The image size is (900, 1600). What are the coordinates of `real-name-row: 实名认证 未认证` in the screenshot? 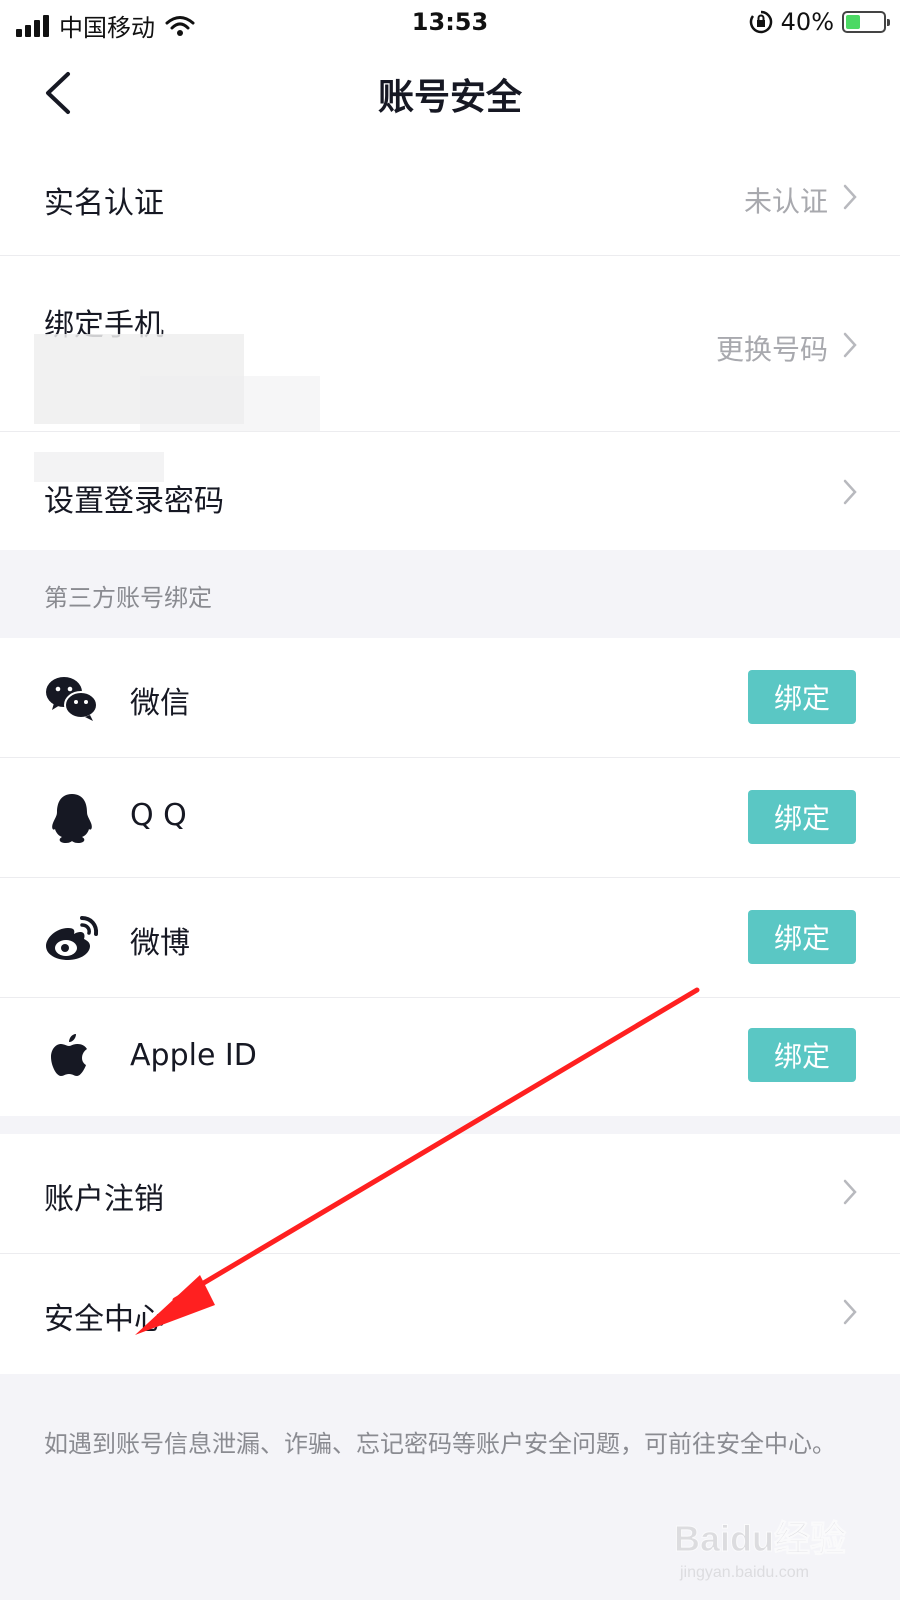 It's located at (450, 197).